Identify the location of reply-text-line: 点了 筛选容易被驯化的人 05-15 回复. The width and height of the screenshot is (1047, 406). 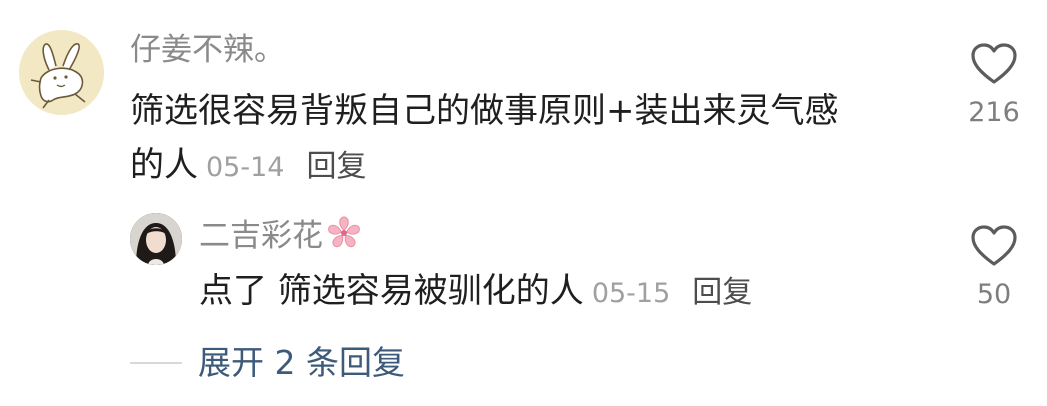
(475, 292).